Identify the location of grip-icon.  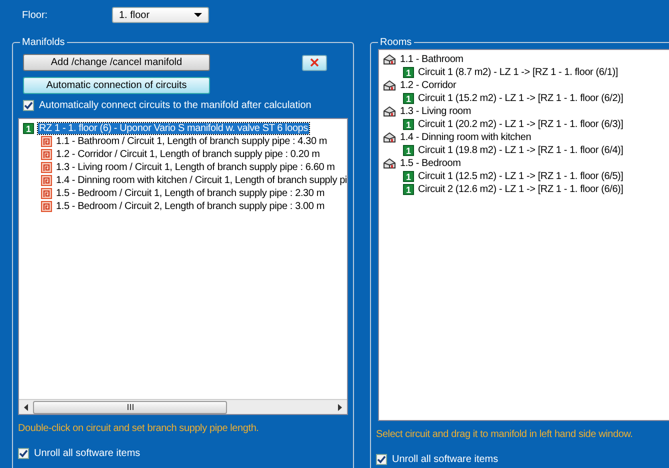
(130, 407).